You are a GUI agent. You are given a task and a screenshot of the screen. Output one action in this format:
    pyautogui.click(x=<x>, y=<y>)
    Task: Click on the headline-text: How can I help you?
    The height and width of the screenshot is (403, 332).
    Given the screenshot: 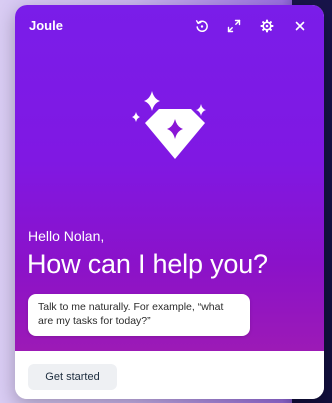 What is the action you would take?
    pyautogui.click(x=147, y=264)
    